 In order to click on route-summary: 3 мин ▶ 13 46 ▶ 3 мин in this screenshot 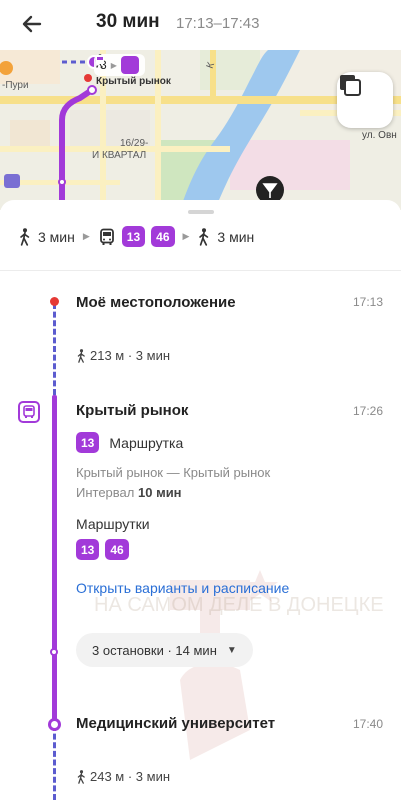, I will do `click(136, 236)`.